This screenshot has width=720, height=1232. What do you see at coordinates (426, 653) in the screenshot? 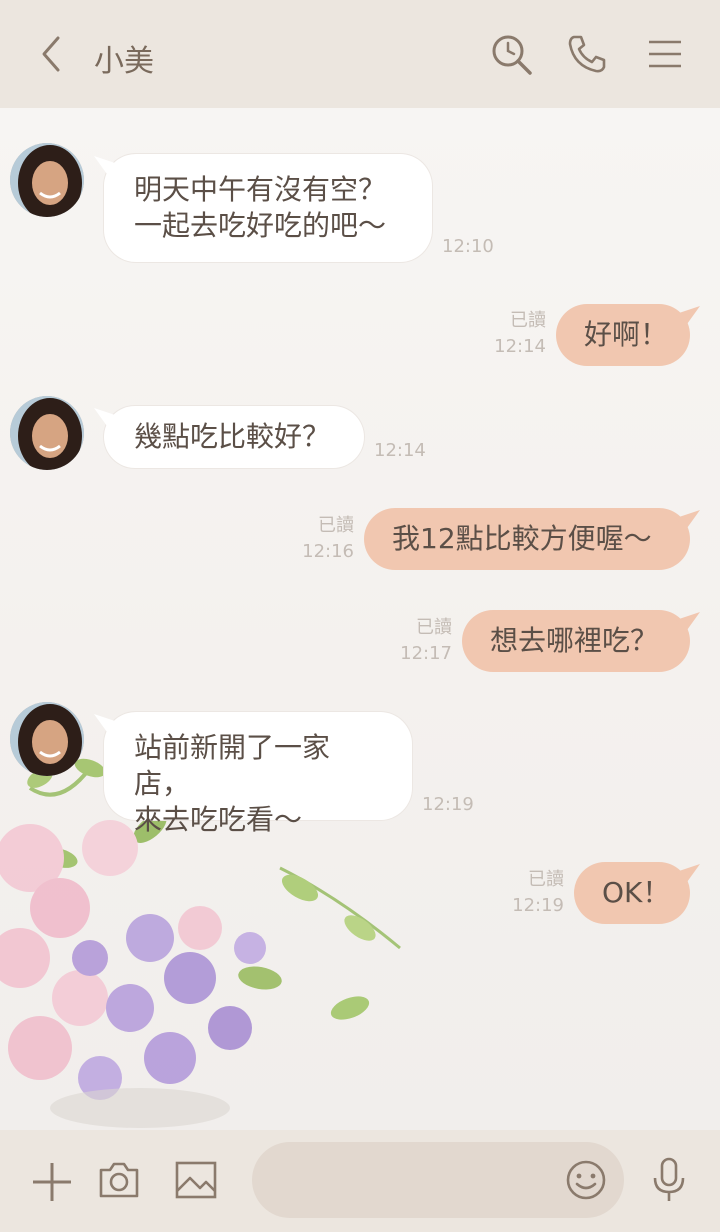
I see `message-time: 12:17` at bounding box center [426, 653].